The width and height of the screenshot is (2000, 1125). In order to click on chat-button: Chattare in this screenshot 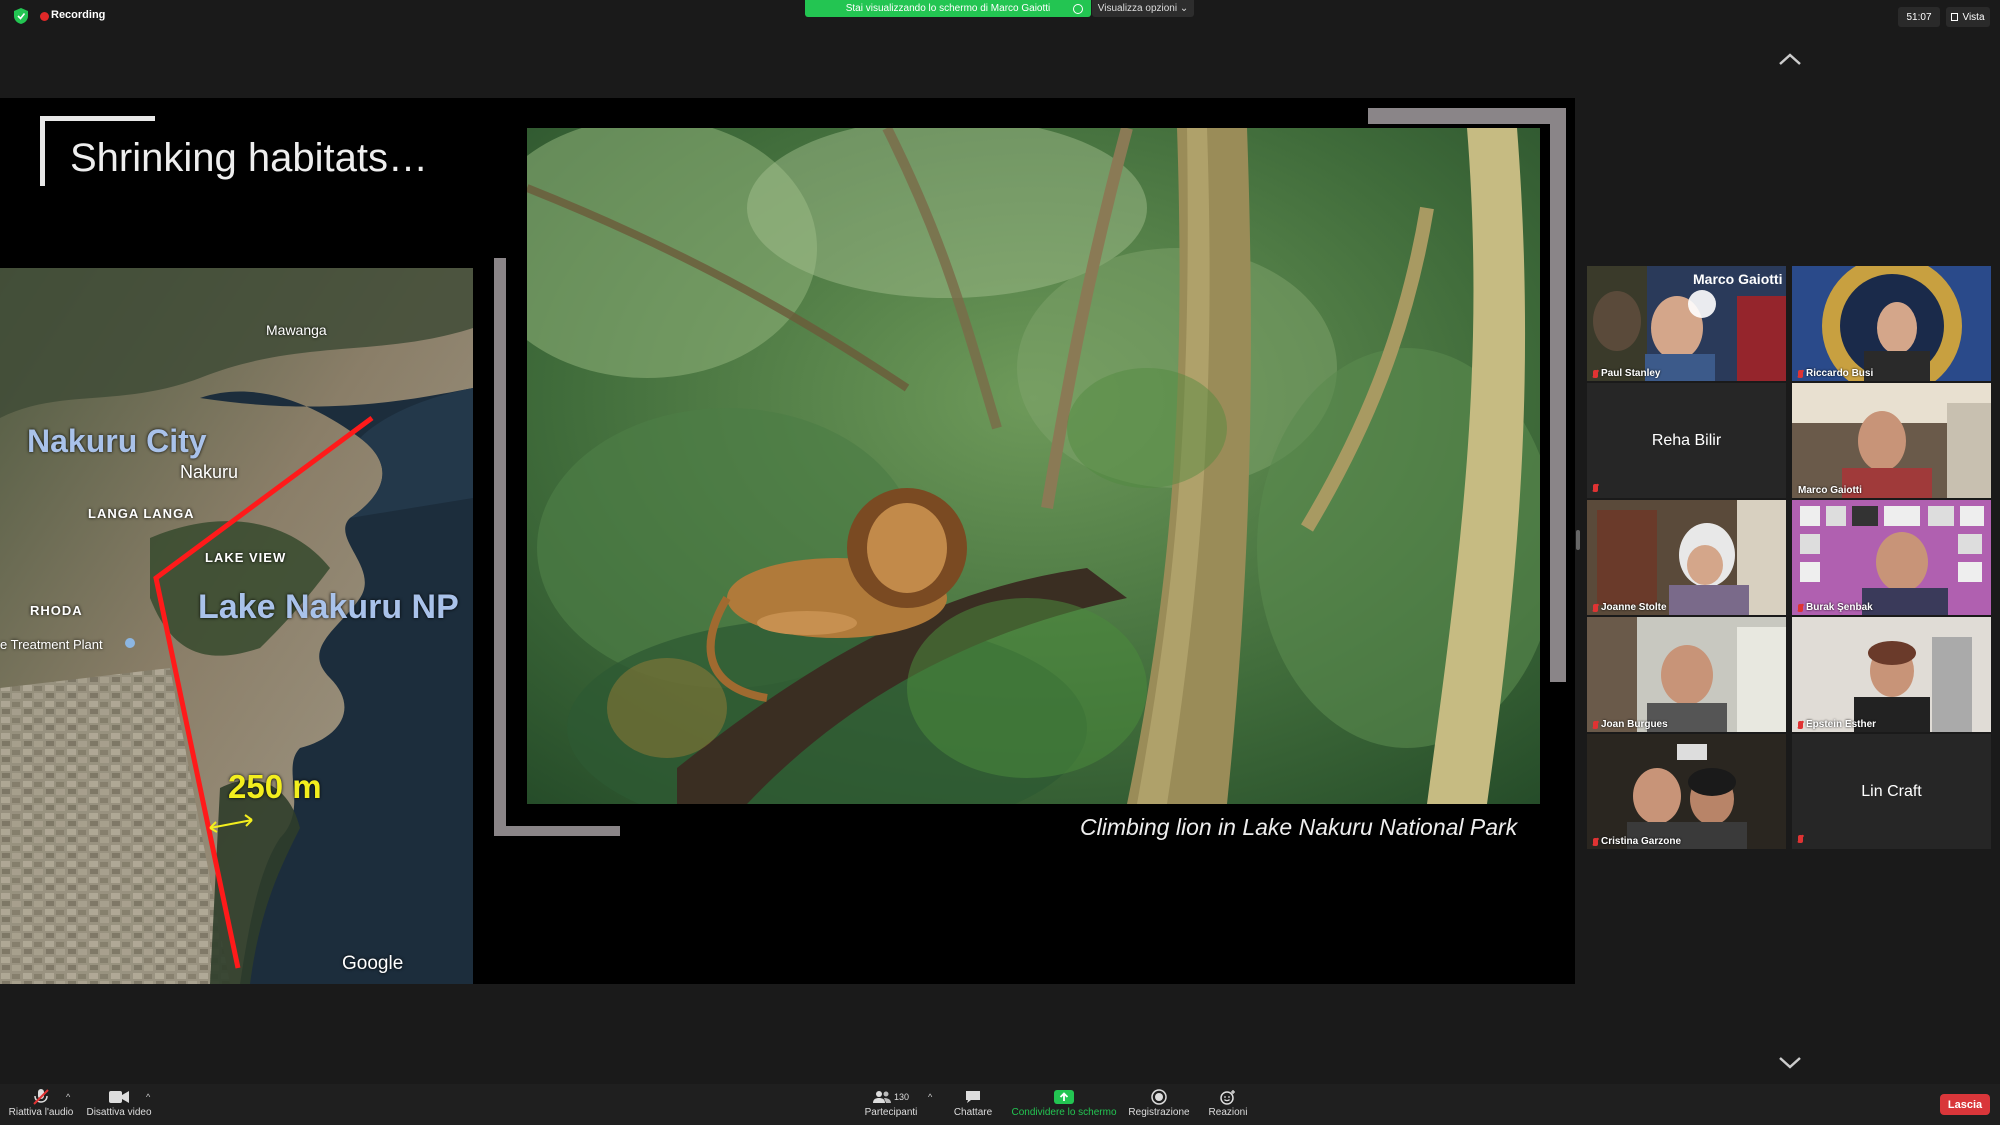, I will do `click(973, 1105)`.